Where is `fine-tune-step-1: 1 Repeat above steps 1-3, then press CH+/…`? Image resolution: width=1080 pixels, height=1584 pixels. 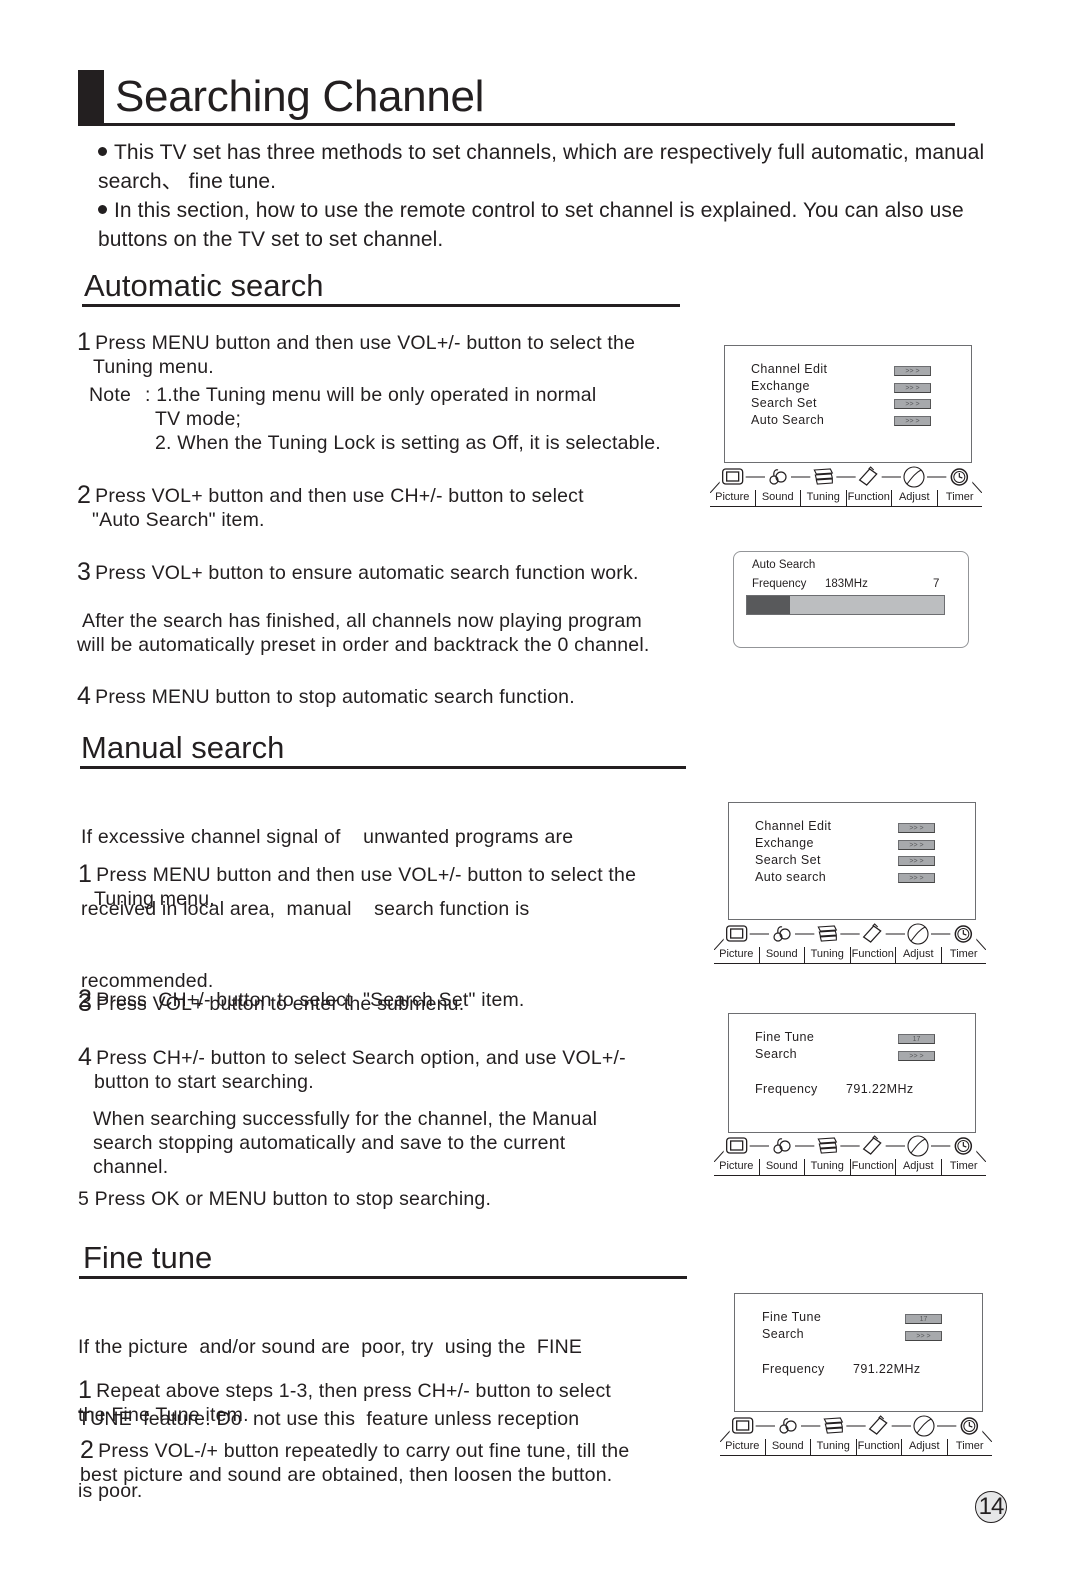 fine-tune-step-1: 1 Repeat above steps 1-3, then press CH+/… is located at coordinates (345, 1401).